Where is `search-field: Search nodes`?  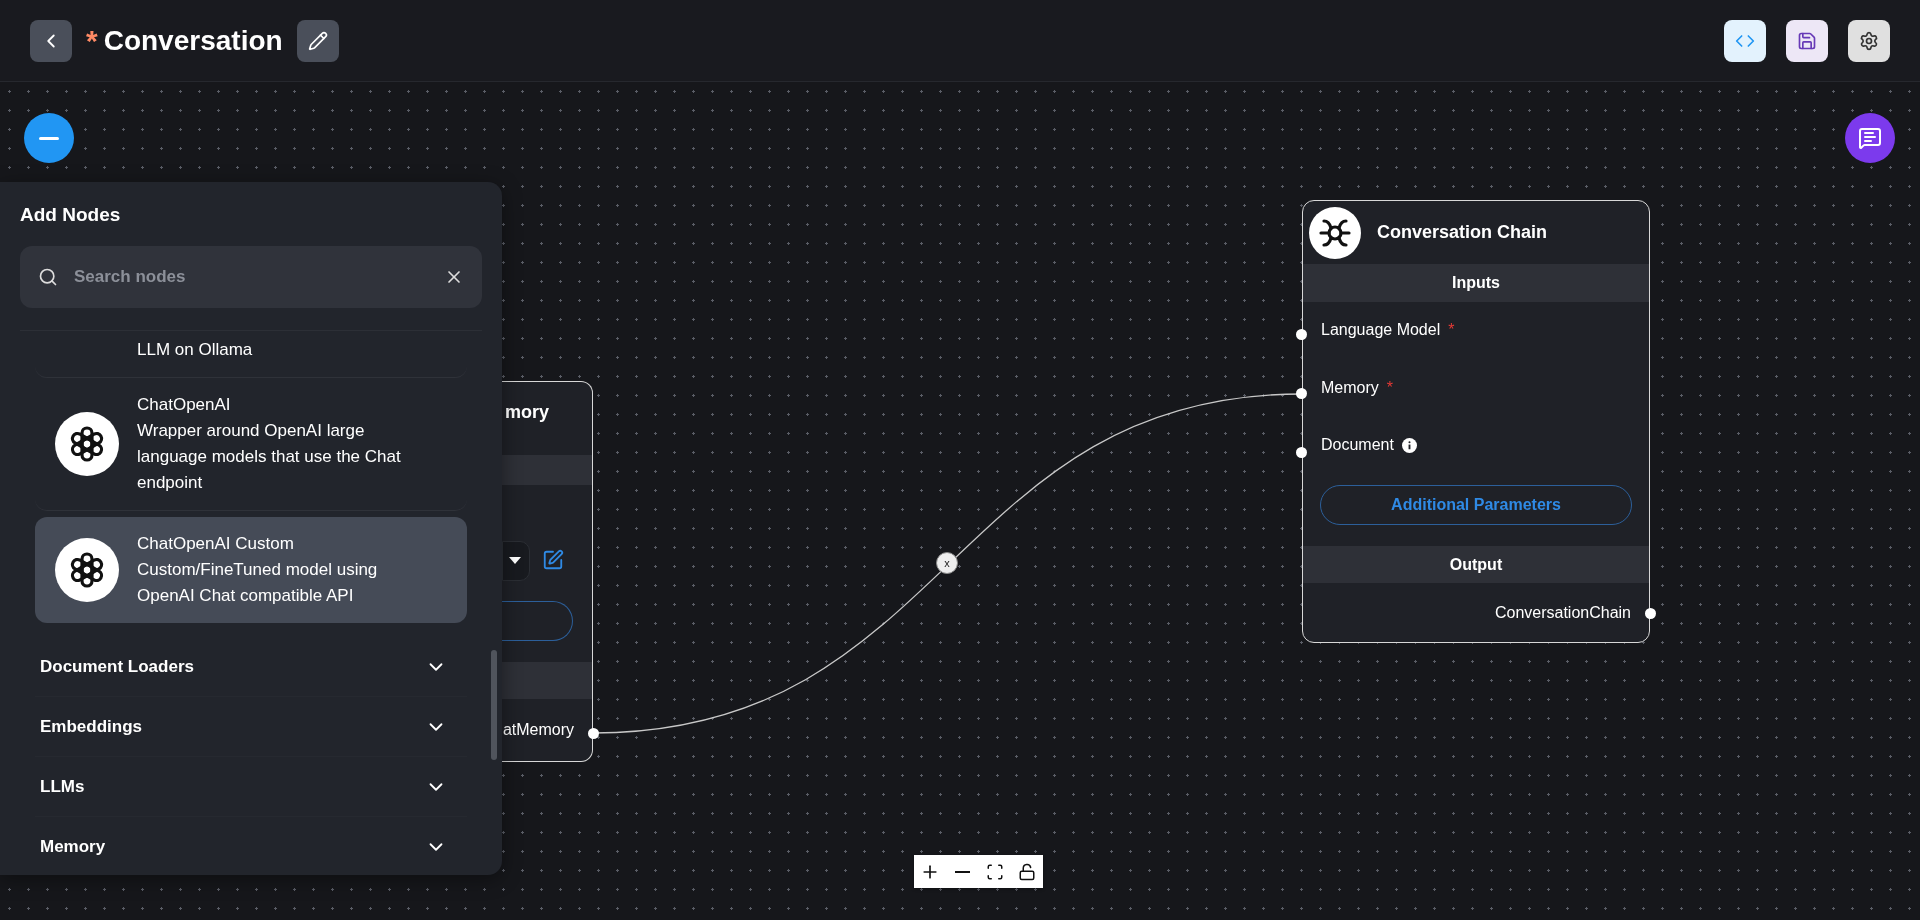 search-field: Search nodes is located at coordinates (251, 277).